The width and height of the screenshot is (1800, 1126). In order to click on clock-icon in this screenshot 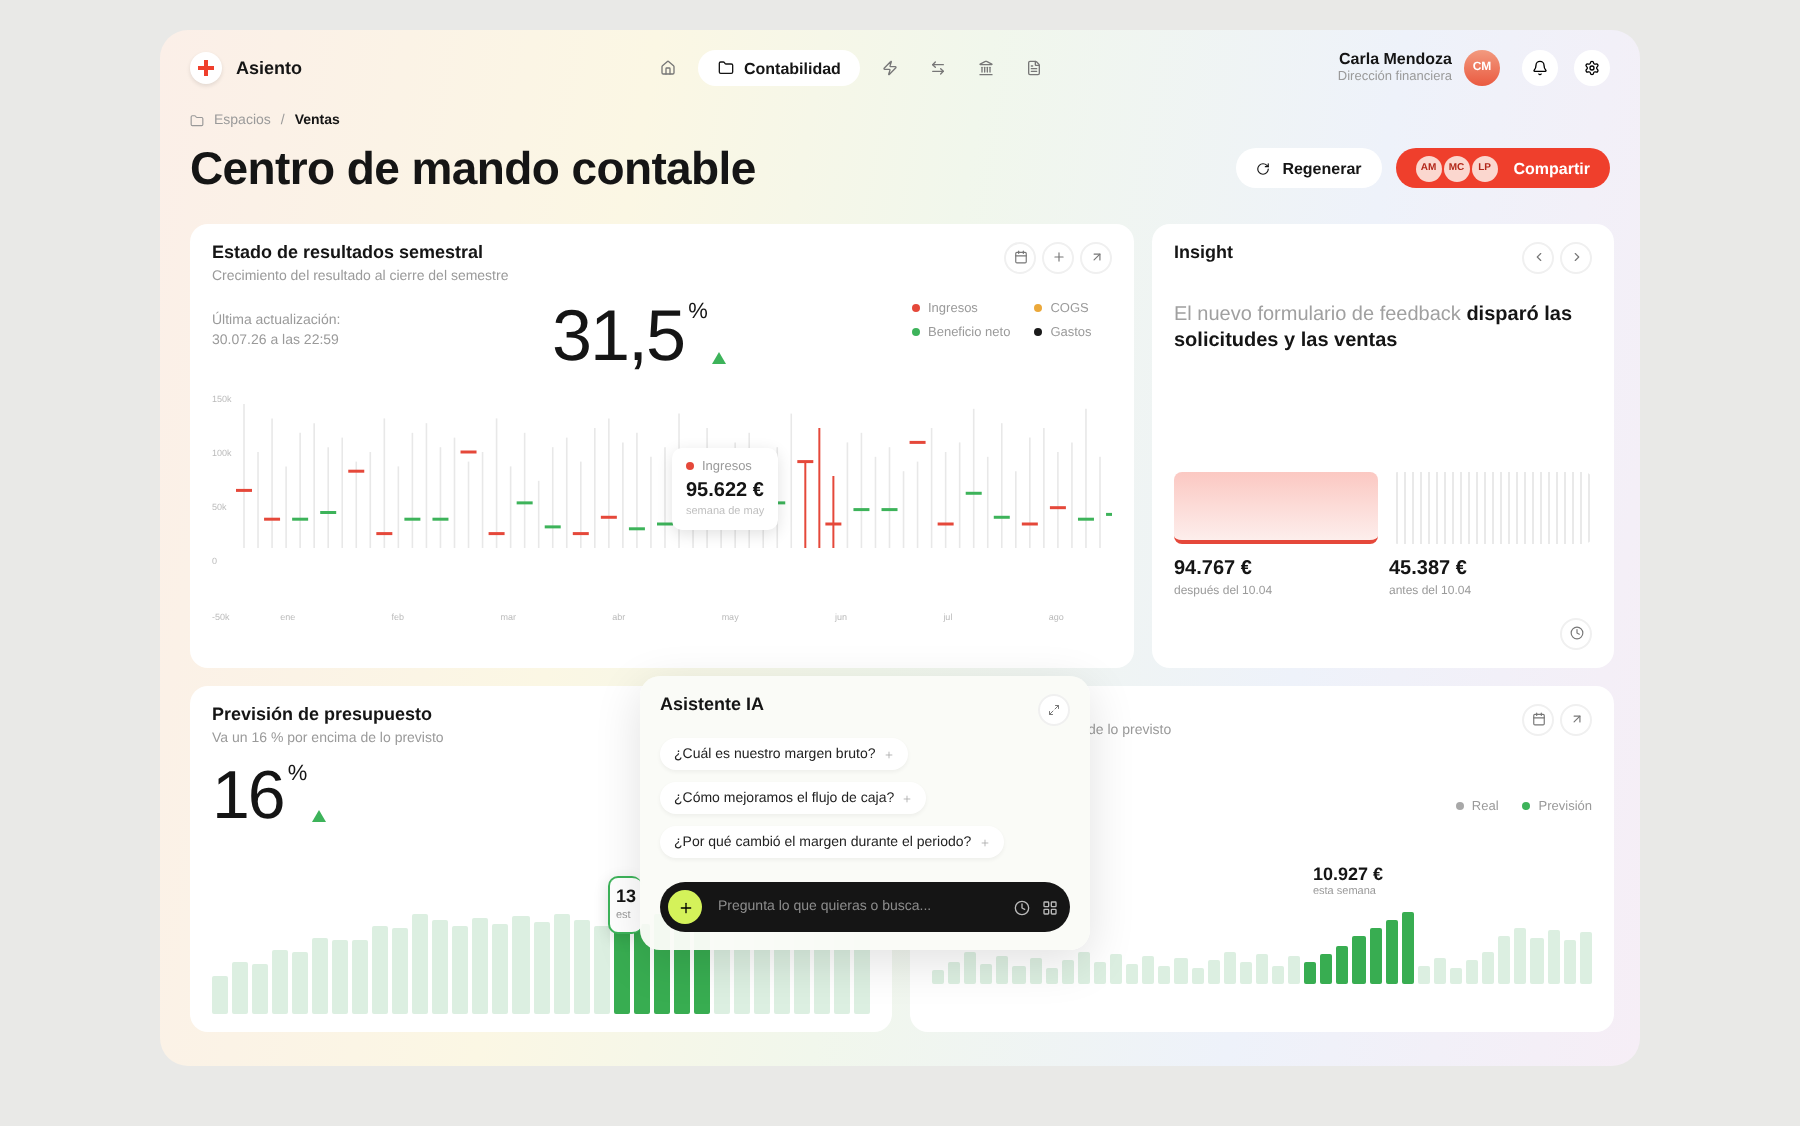, I will do `click(1576, 633)`.